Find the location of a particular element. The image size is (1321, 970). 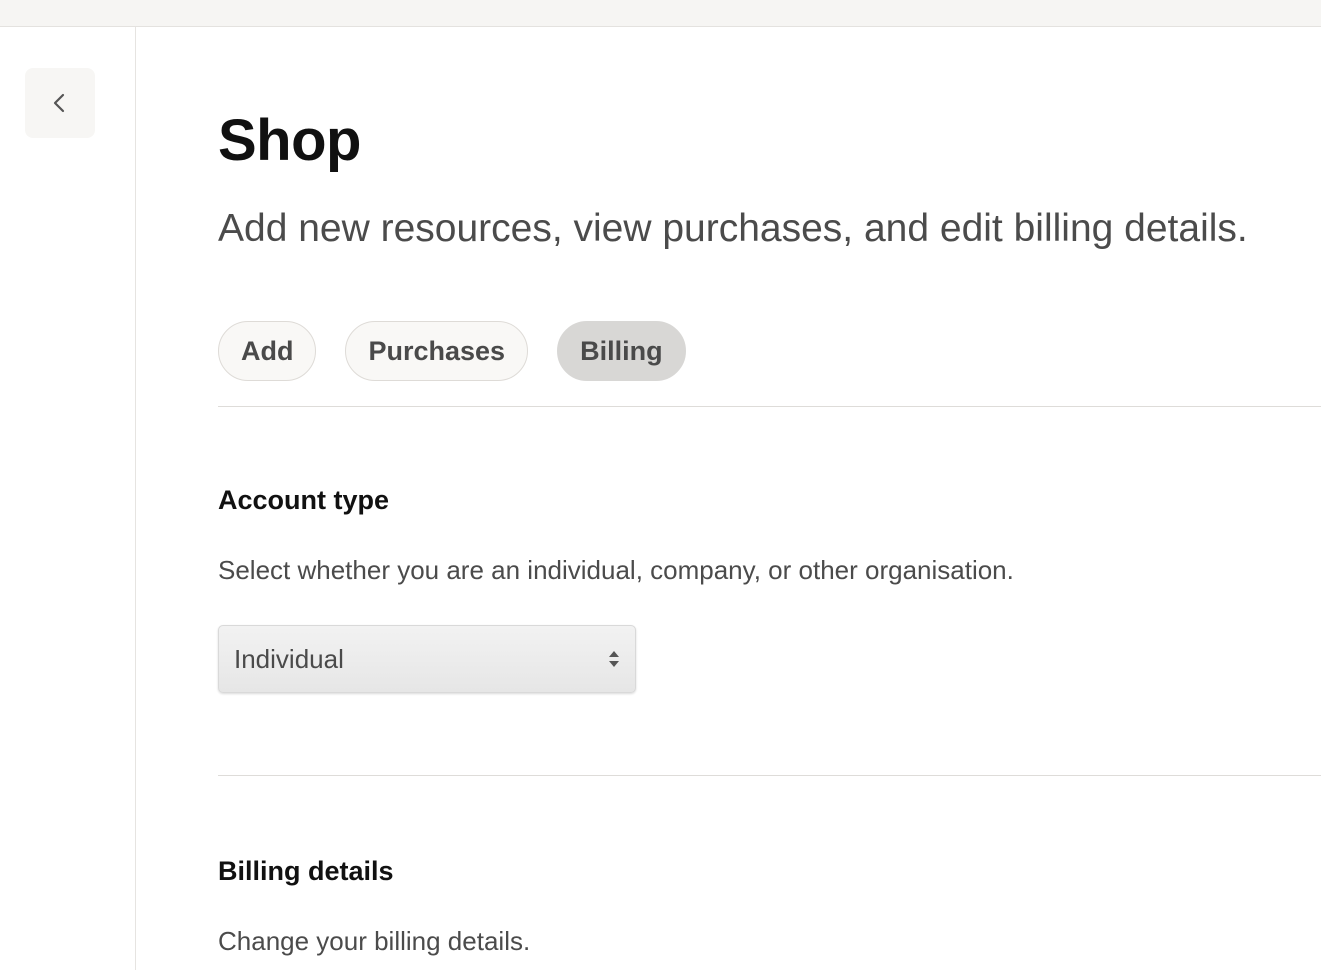

chevron-left-icon is located at coordinates (59, 103).